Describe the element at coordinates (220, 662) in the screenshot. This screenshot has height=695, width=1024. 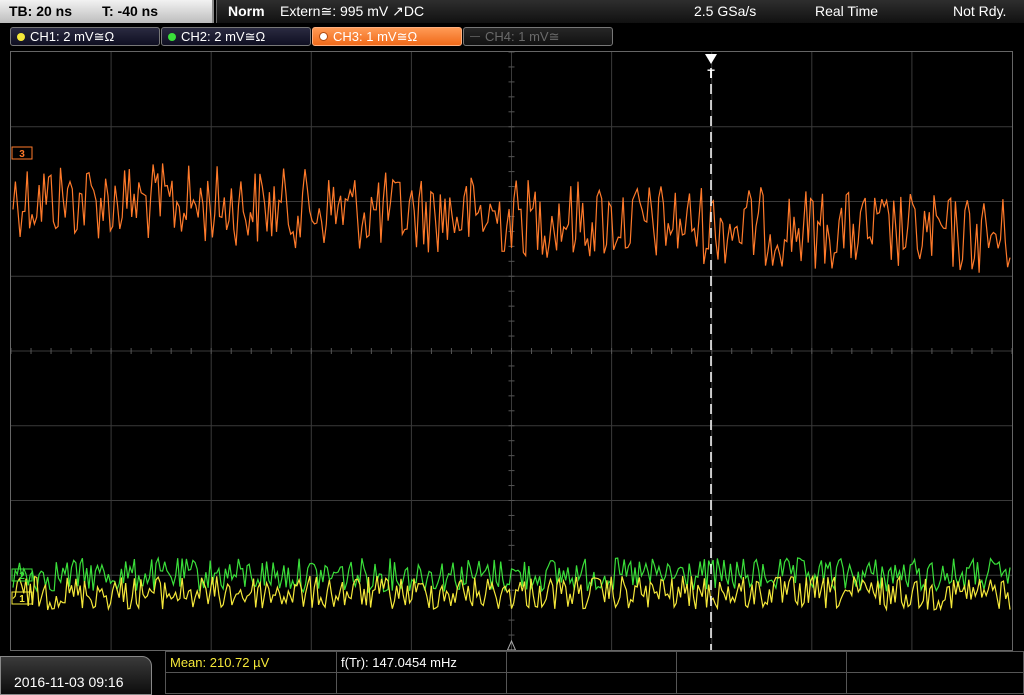
I see `mean-measurement: Mean: 210.72 µV` at that location.